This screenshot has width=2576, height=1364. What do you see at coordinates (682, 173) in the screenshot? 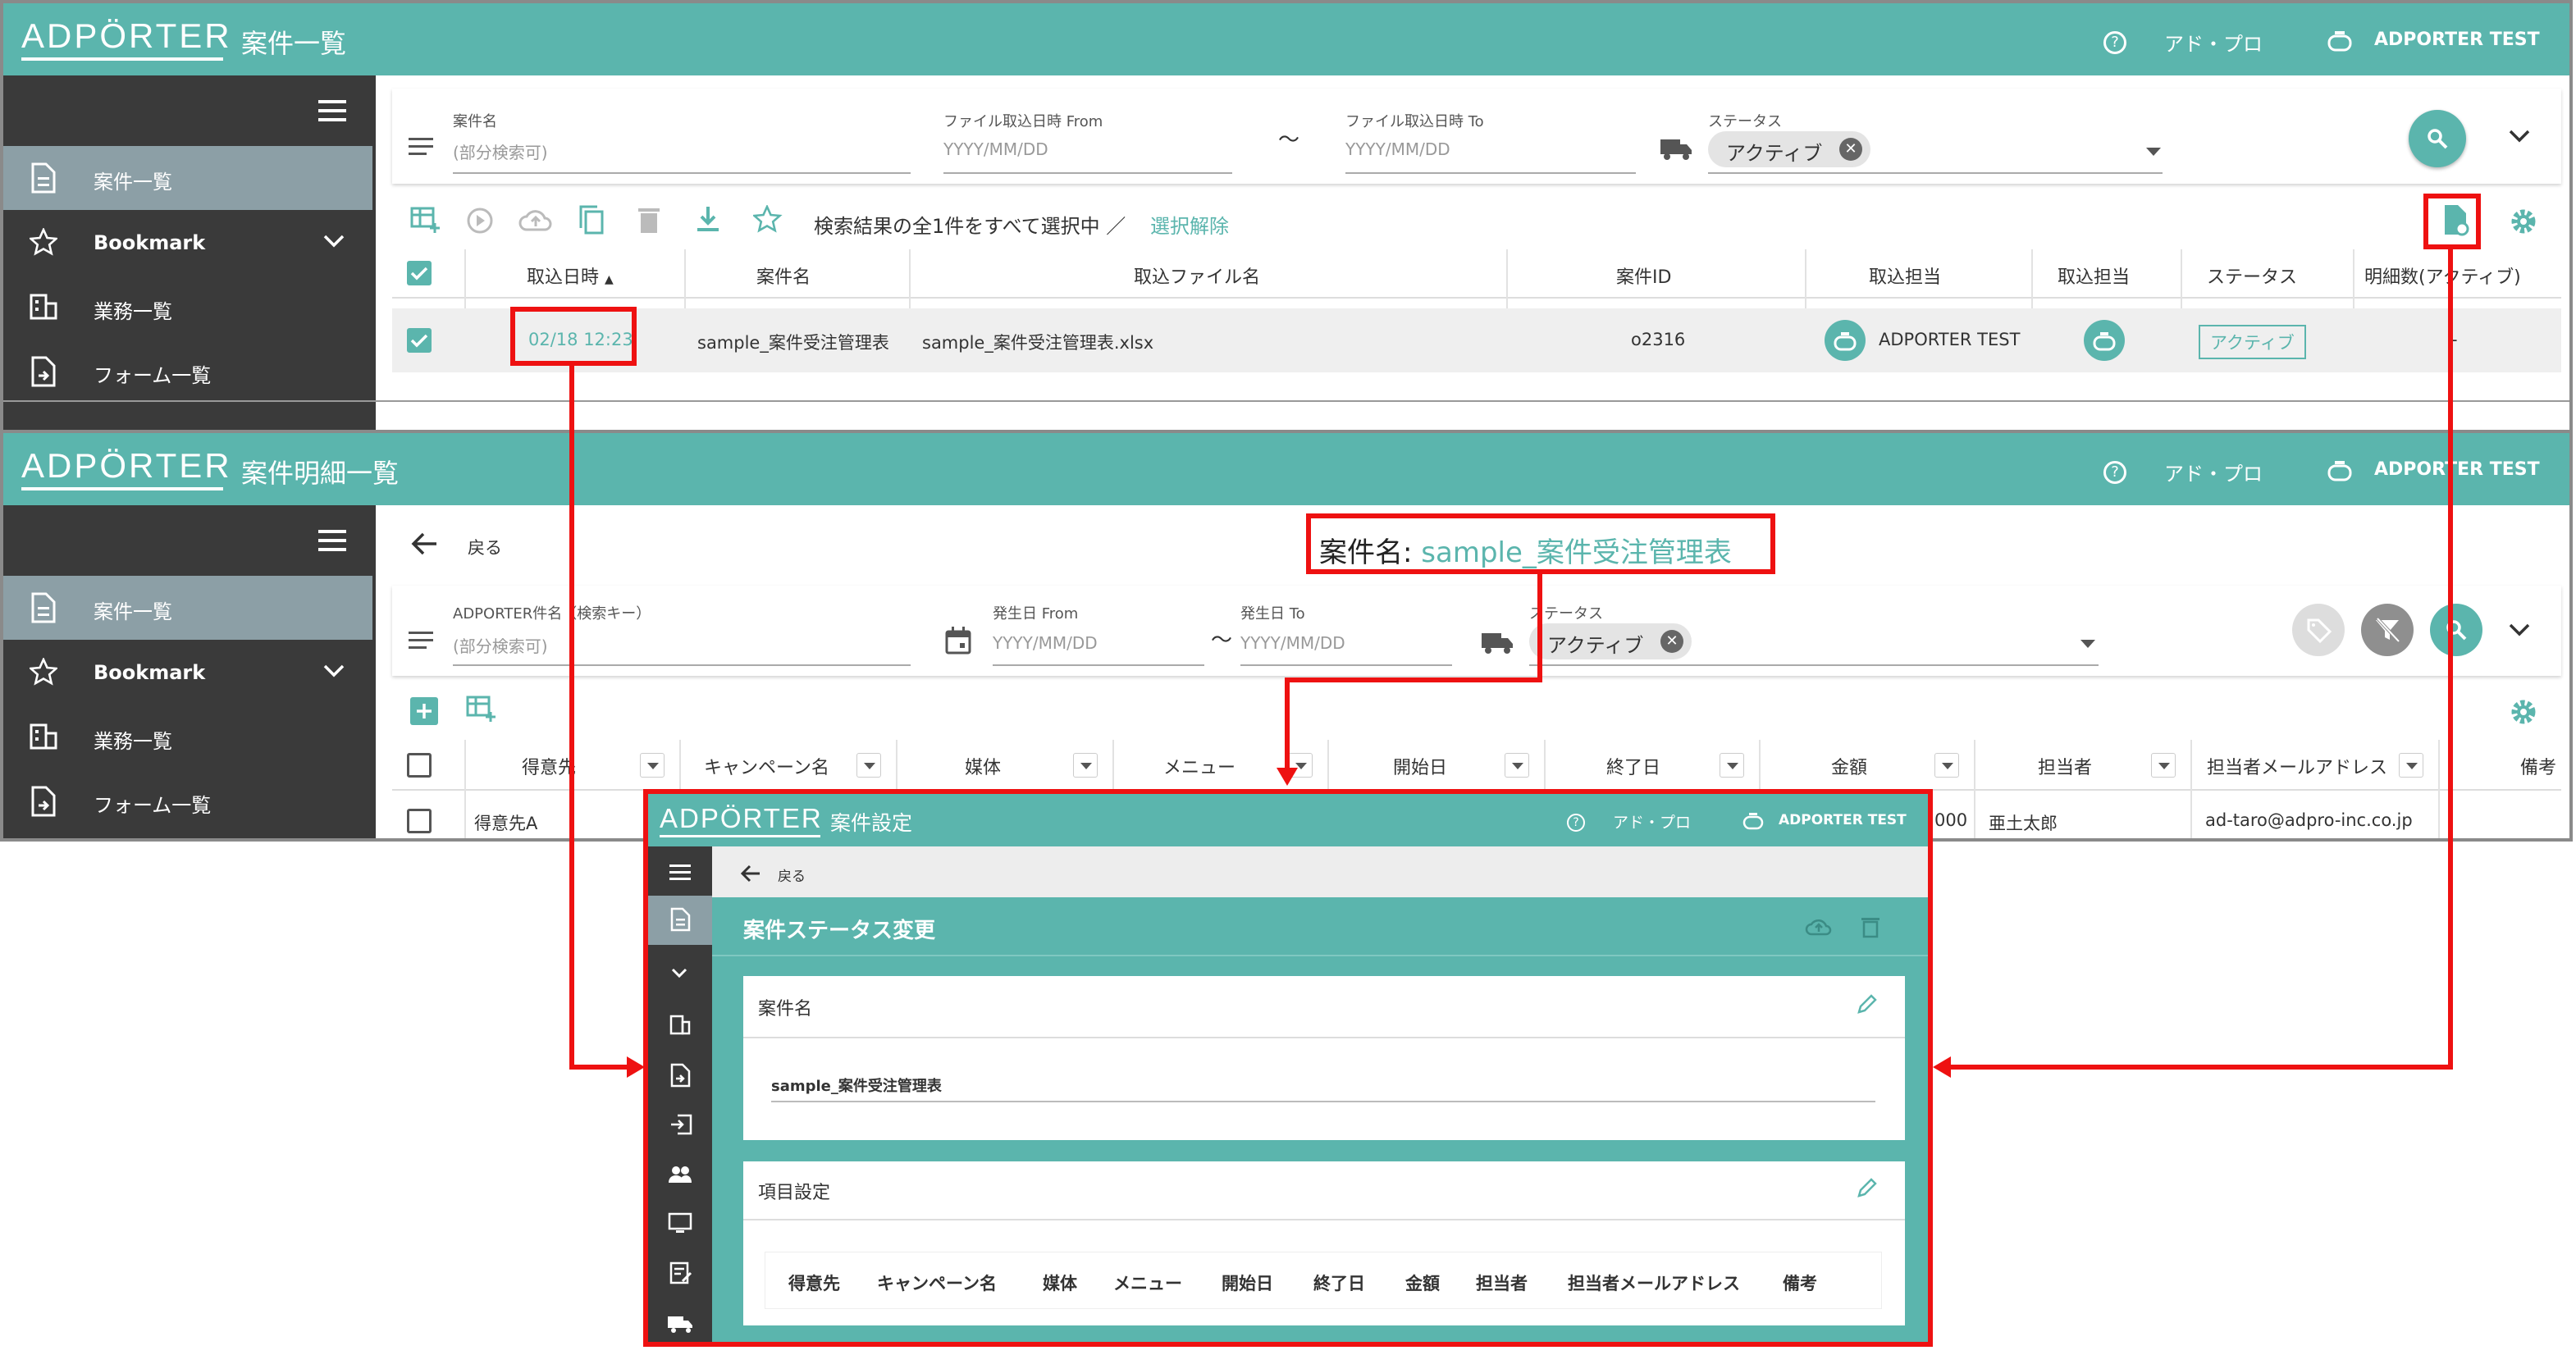
I see `case-name-underline` at bounding box center [682, 173].